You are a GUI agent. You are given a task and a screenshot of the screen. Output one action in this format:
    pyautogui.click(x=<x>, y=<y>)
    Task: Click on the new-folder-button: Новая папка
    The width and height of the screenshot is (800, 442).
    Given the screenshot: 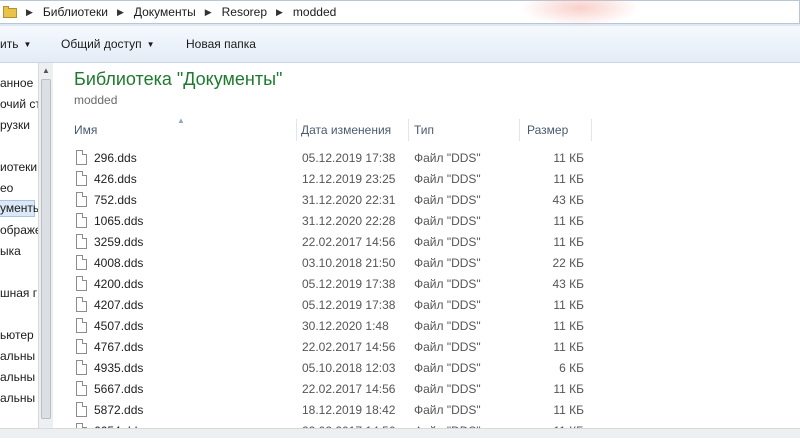 What is the action you would take?
    pyautogui.click(x=221, y=44)
    